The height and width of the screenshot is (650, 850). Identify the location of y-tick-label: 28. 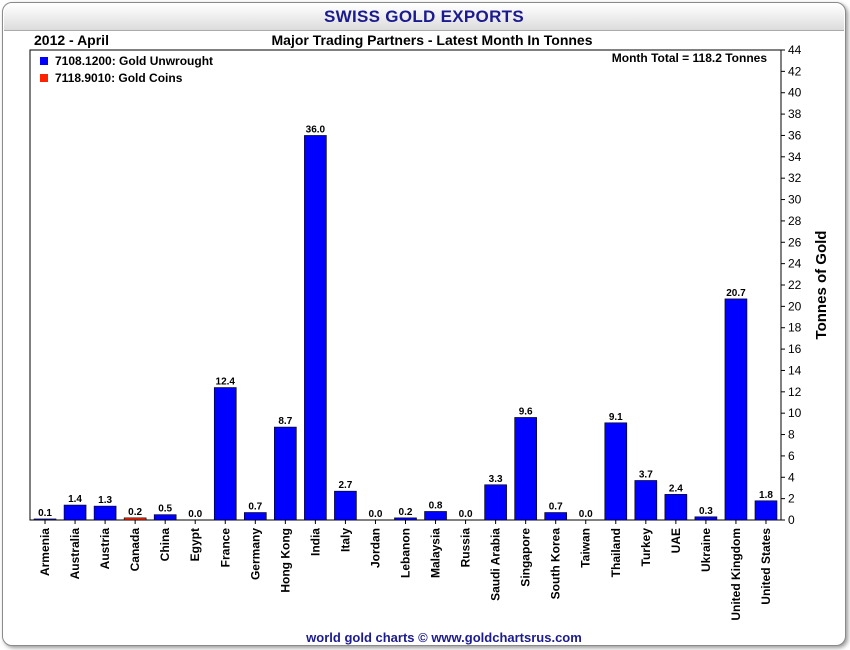
(795, 221).